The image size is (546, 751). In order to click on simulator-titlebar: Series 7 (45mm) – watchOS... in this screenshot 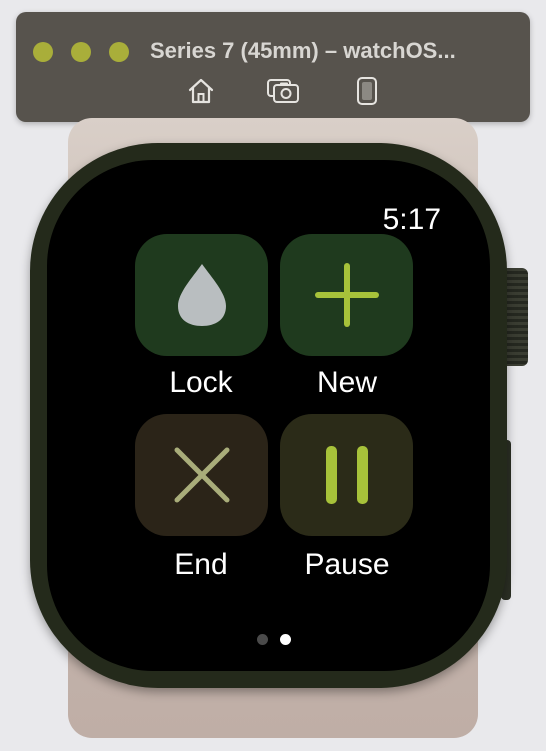, I will do `click(273, 67)`.